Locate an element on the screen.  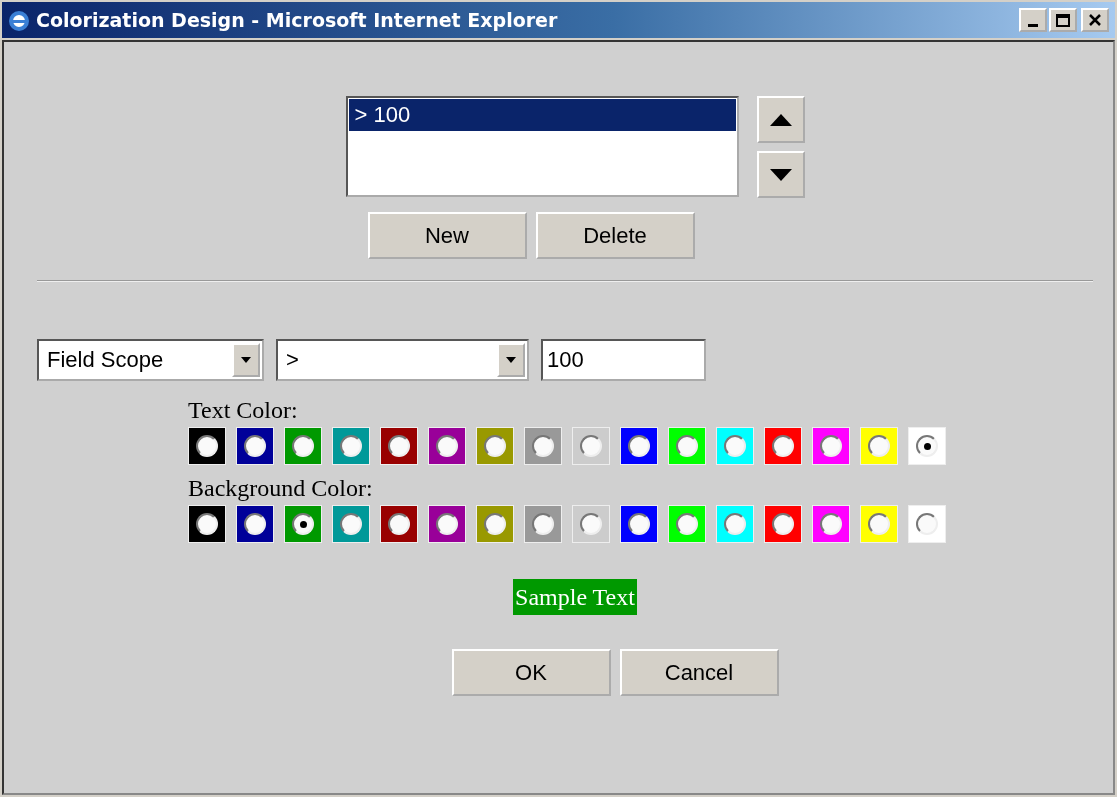
color-label: Background Color: is located at coordinates (281, 488).